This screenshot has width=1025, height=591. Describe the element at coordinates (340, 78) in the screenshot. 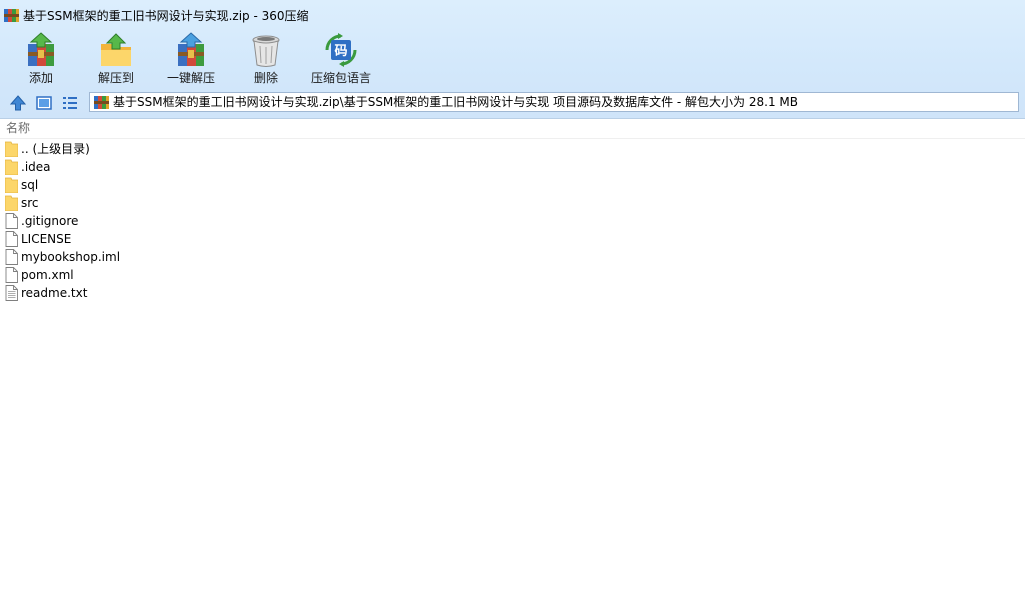

I see `archive-language-label: 压缩包语言` at that location.